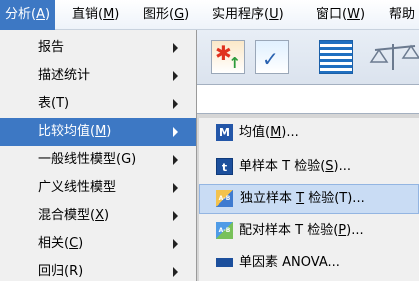  Describe the element at coordinates (224, 132) in the screenshot. I see `means-icon: M` at that location.